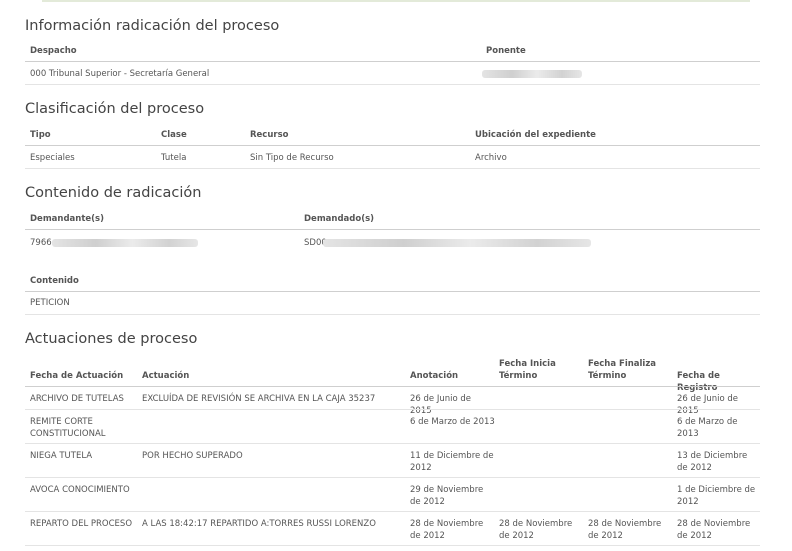 This screenshot has width=792, height=551. I want to click on cell-fecha-finaliza: 28 de Noviembre de 2012, so click(625, 530).